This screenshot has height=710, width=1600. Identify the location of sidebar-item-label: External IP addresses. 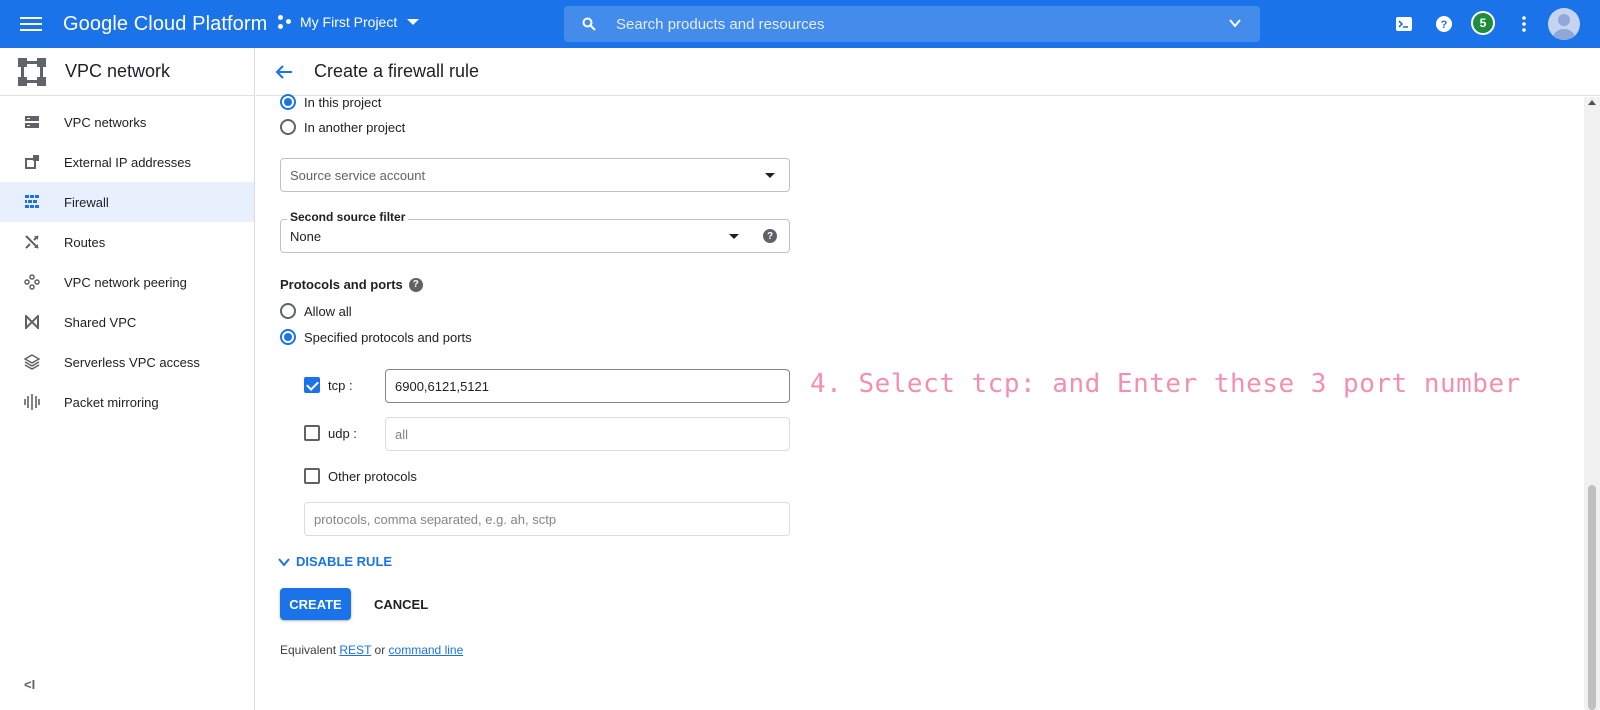
(127, 162).